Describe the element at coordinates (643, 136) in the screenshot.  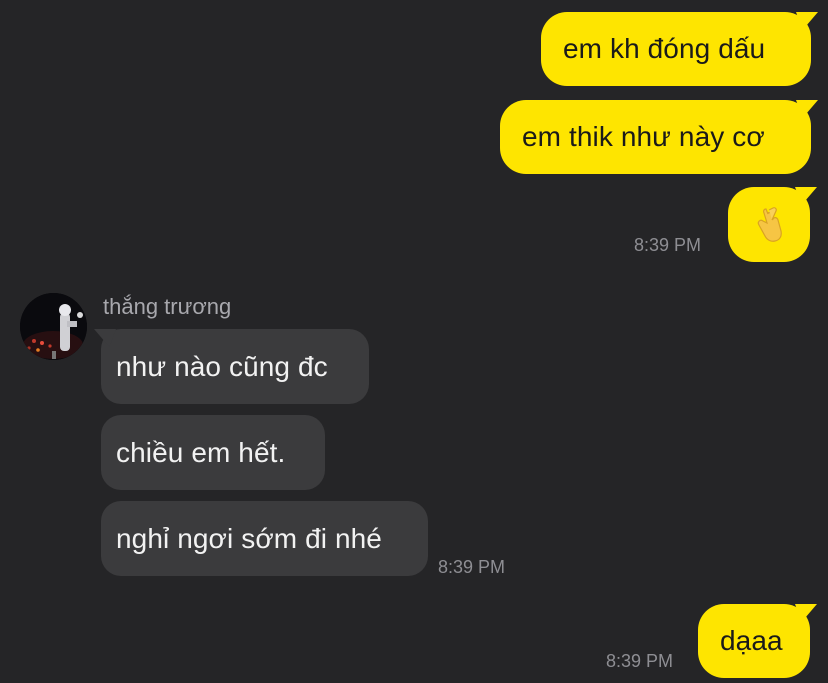
I see `message-text: em thik như này cơ` at that location.